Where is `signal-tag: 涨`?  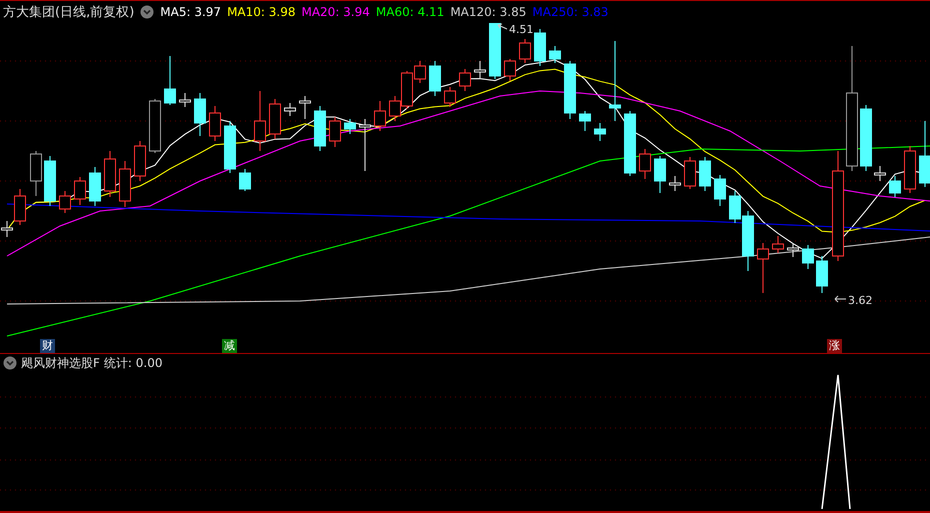 signal-tag: 涨 is located at coordinates (834, 346).